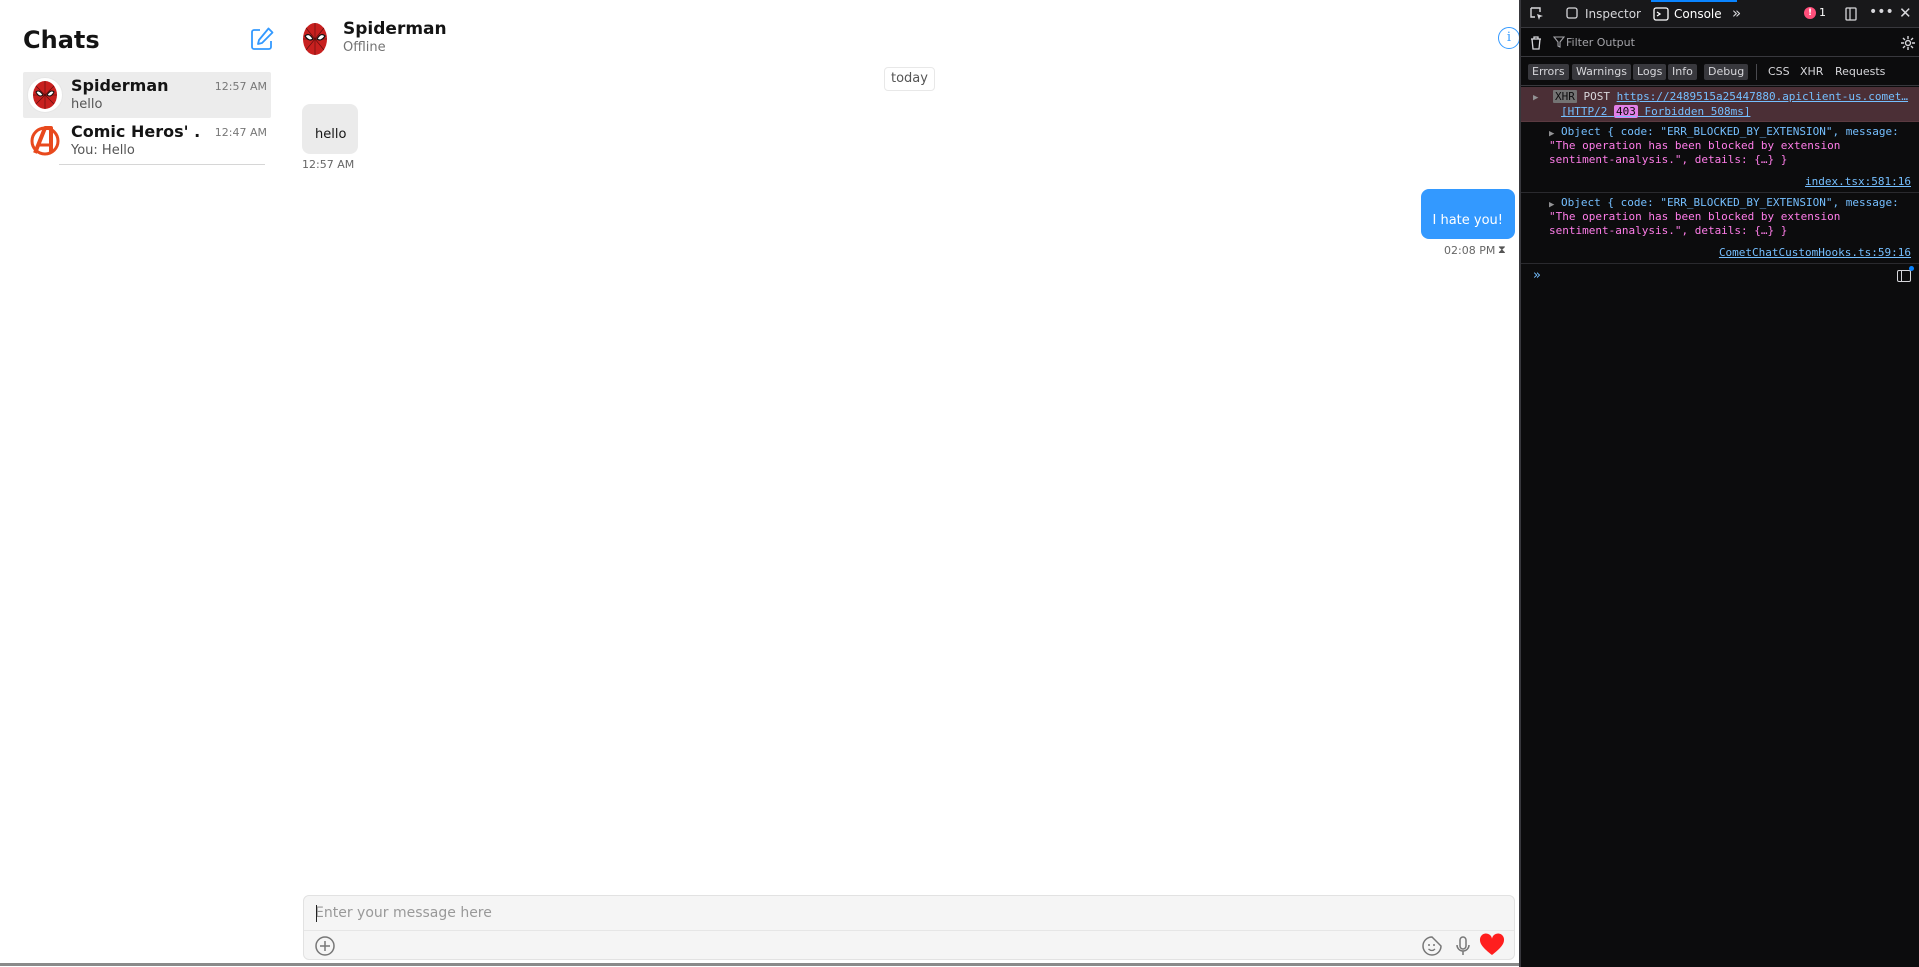 Image resolution: width=1919 pixels, height=967 pixels. Describe the element at coordinates (1815, 253) in the screenshot. I see `source-link: CometChatCustomHooks.ts:59:16` at that location.